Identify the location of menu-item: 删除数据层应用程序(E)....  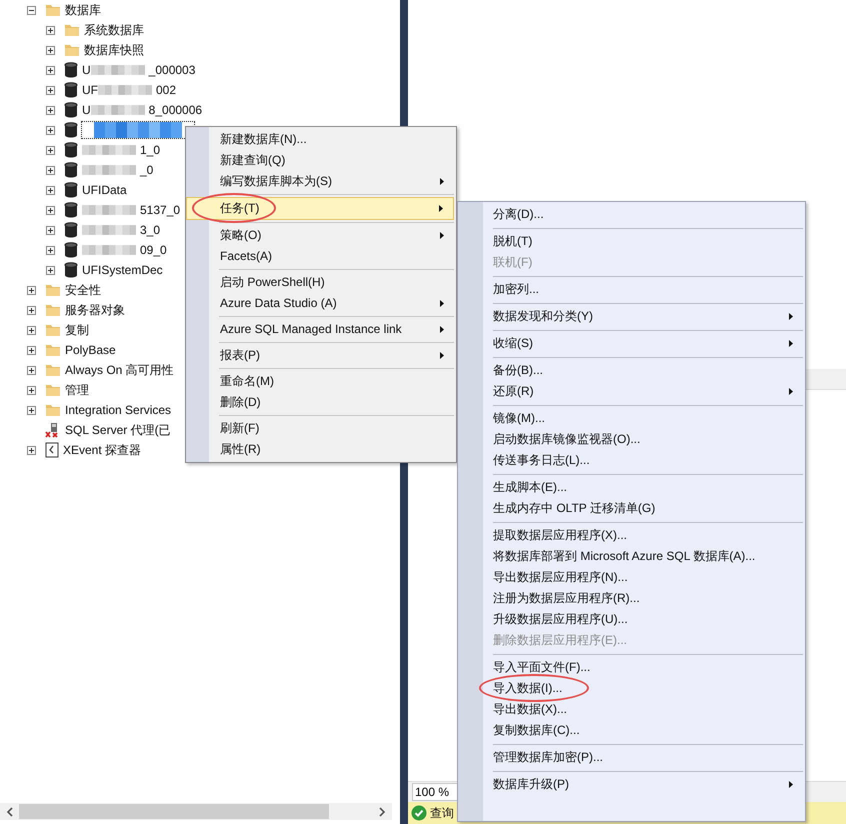
(560, 640).